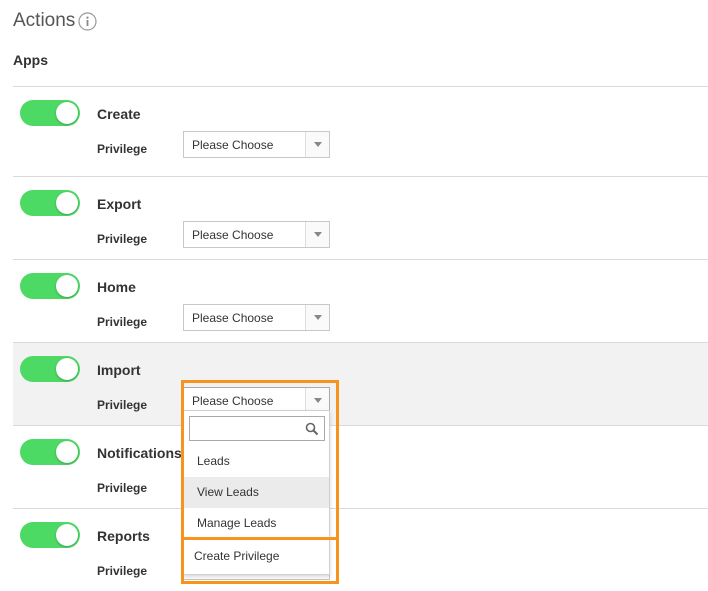 The image size is (708, 591). What do you see at coordinates (260, 460) in the screenshot?
I see `highlight-box-options` at bounding box center [260, 460].